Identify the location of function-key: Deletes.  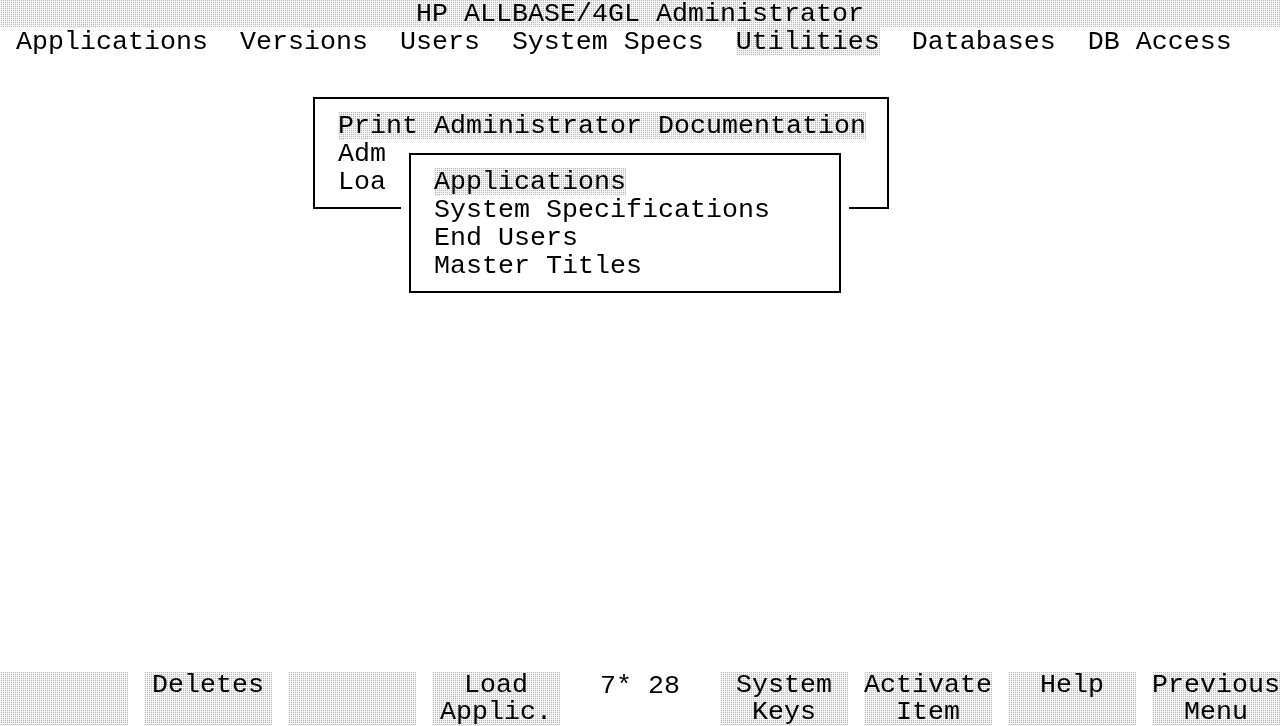
(208, 699).